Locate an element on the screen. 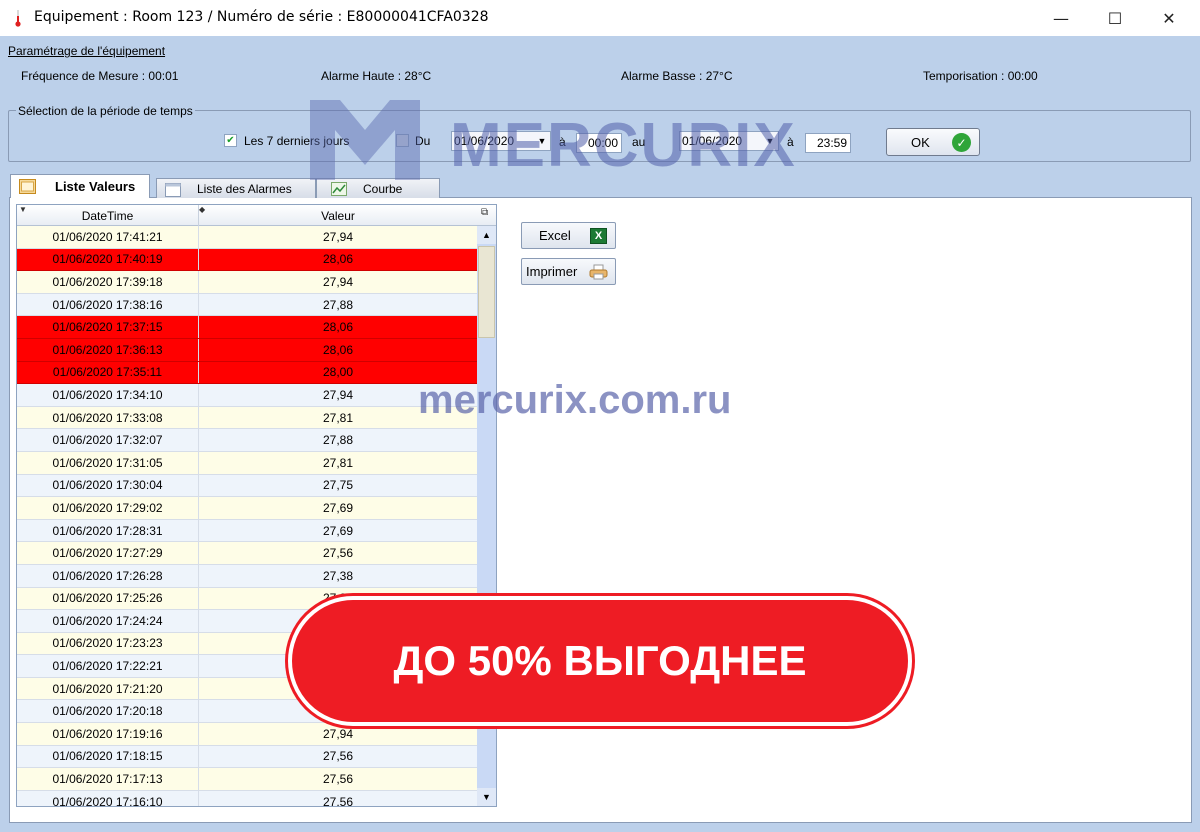  excel-icon: X is located at coordinates (598, 236).